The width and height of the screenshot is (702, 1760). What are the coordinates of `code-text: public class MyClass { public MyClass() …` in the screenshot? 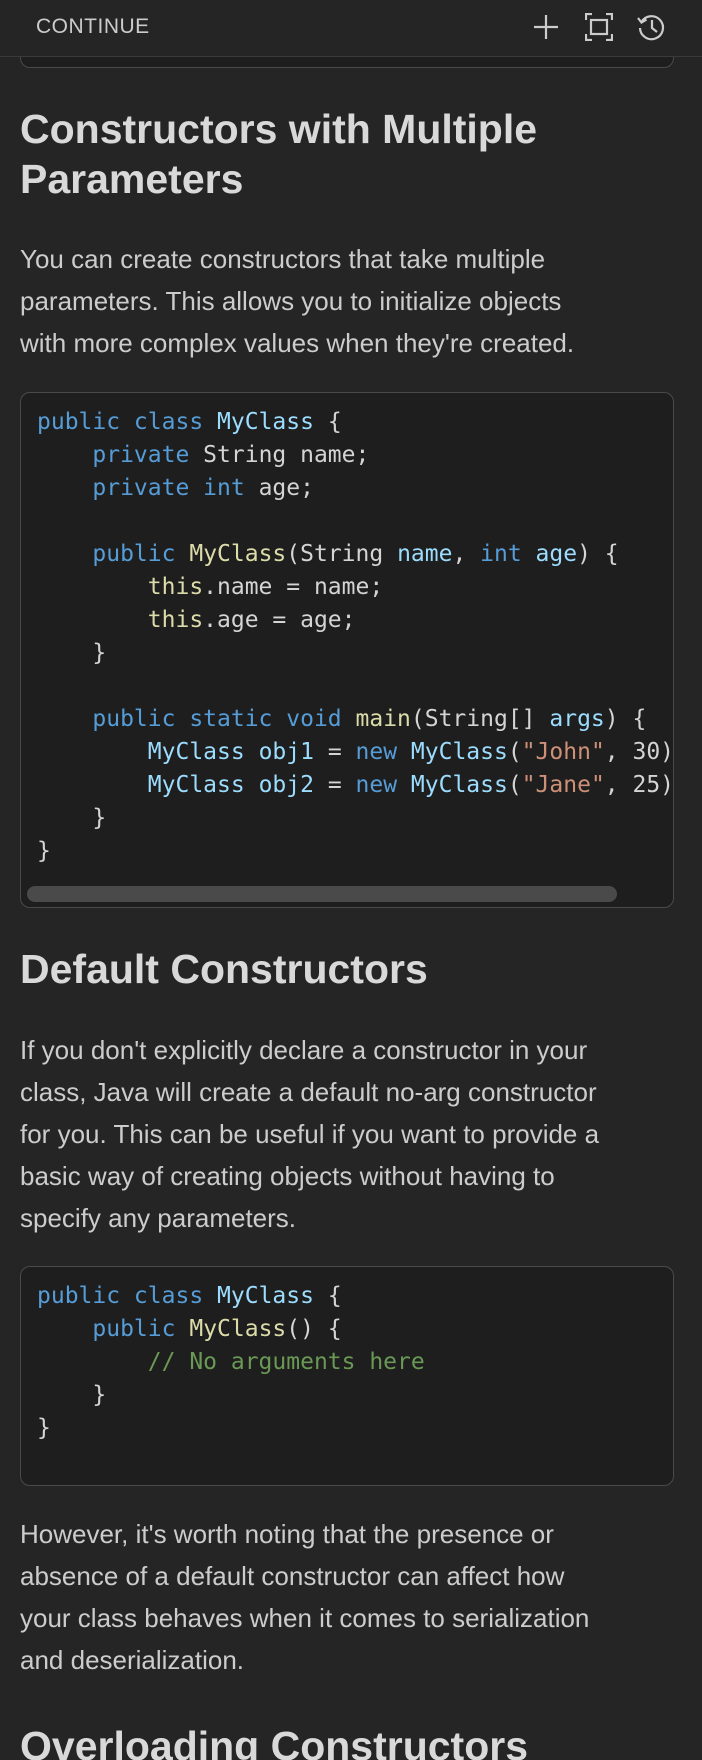 It's located at (231, 1362).